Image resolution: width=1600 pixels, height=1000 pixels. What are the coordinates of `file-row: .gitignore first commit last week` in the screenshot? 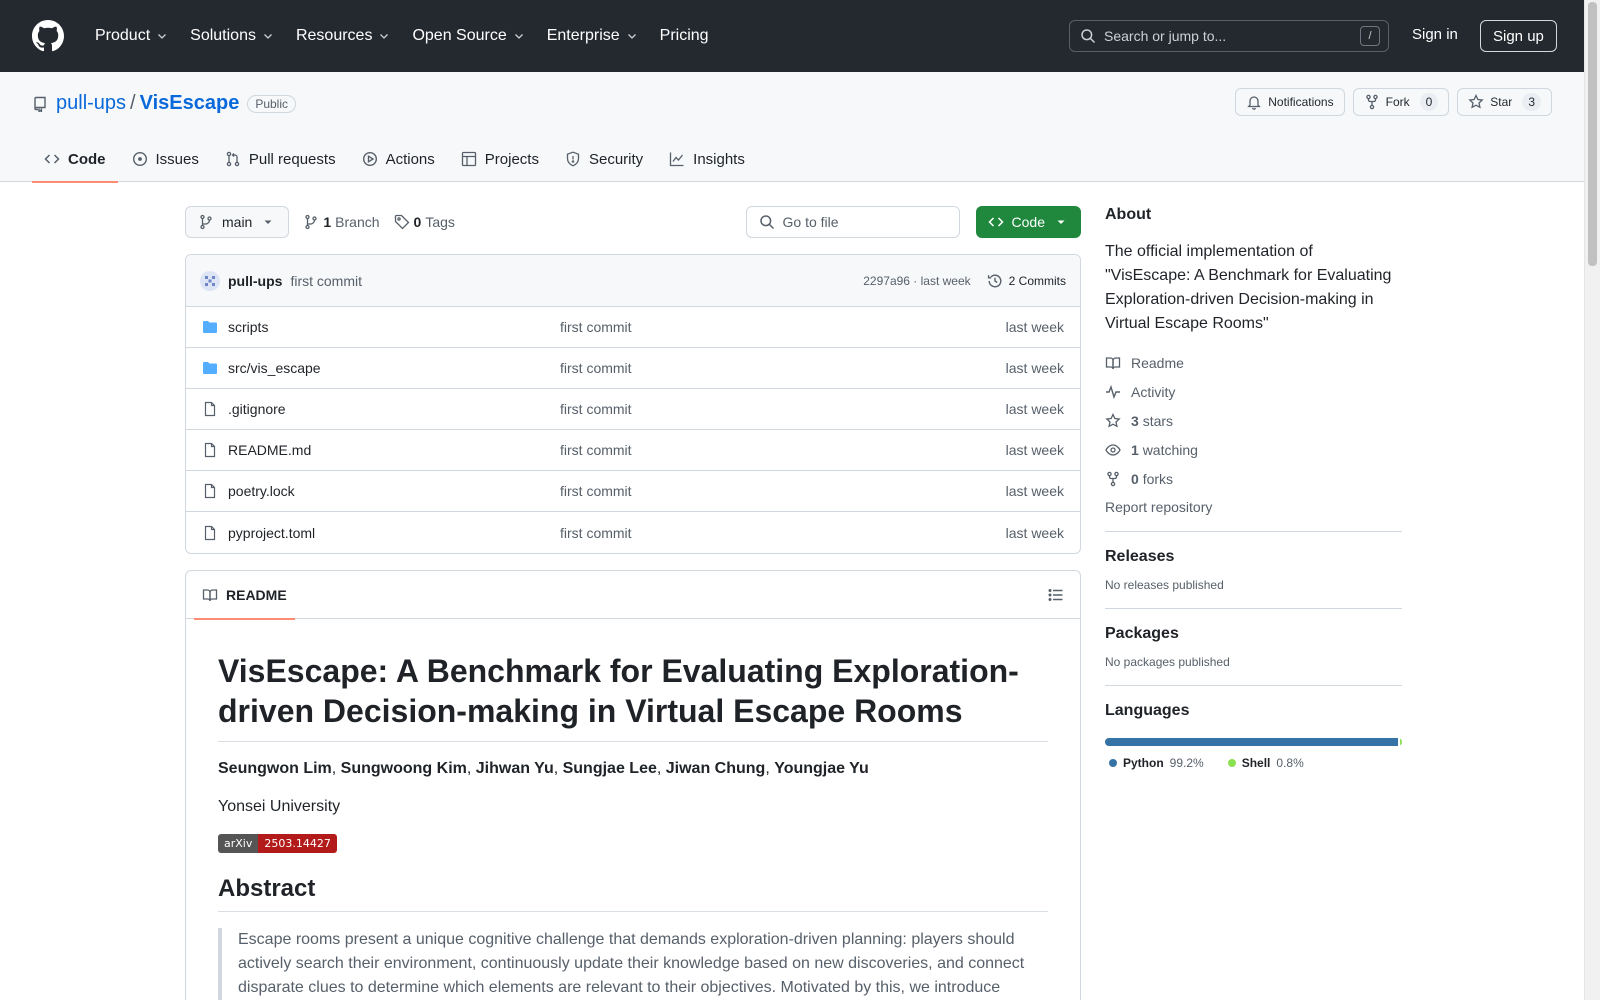 It's located at (633, 409).